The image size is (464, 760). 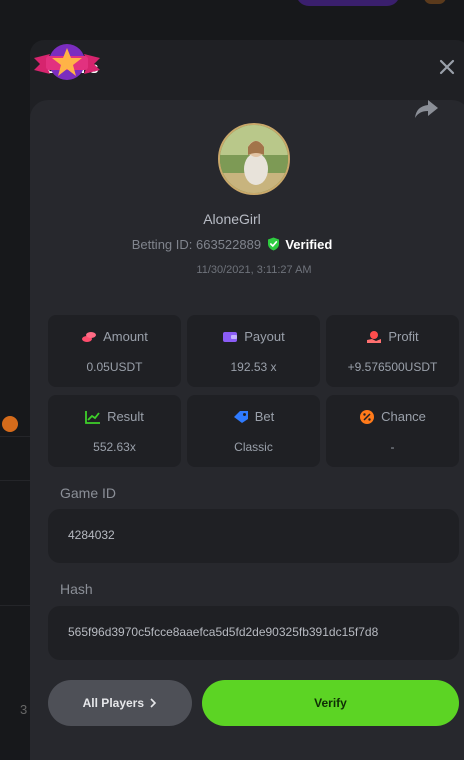 What do you see at coordinates (253, 431) in the screenshot?
I see `stat-card-bet: Bet Classic` at bounding box center [253, 431].